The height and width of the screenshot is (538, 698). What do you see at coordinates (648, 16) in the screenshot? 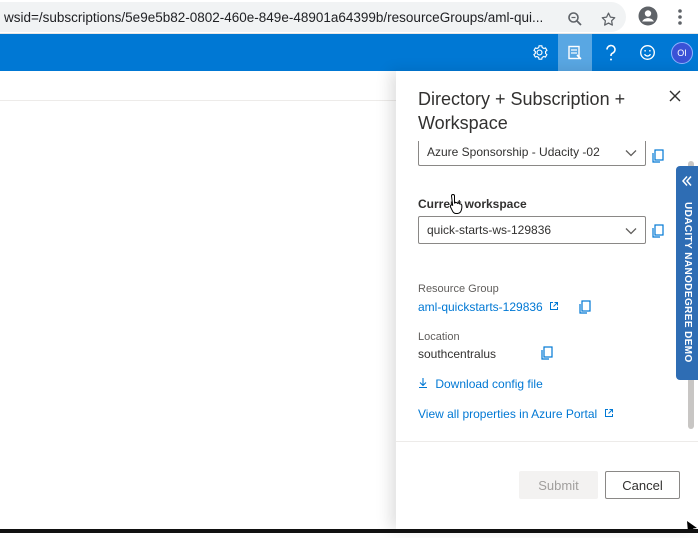
I see `profile-icon` at bounding box center [648, 16].